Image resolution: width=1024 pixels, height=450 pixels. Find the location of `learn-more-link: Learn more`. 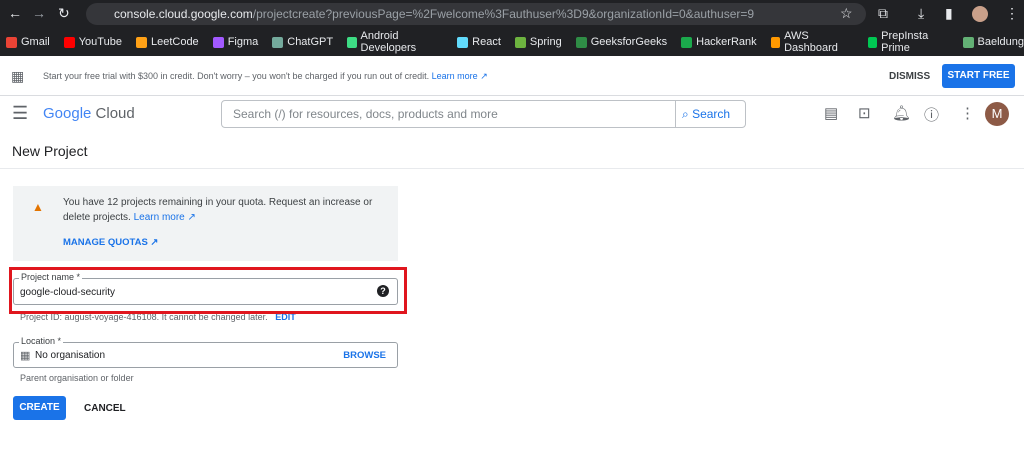

learn-more-link: Learn more is located at coordinates (455, 76).